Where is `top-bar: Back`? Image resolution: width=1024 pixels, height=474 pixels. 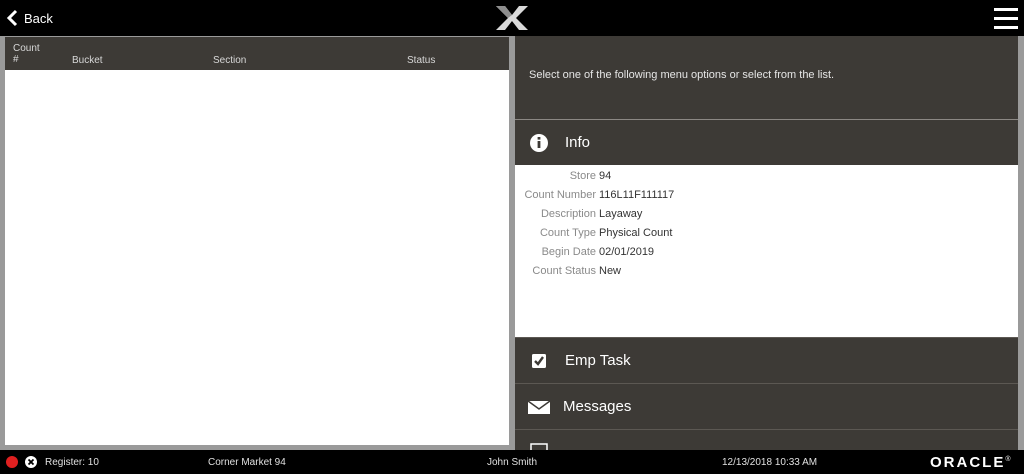 top-bar: Back is located at coordinates (512, 18).